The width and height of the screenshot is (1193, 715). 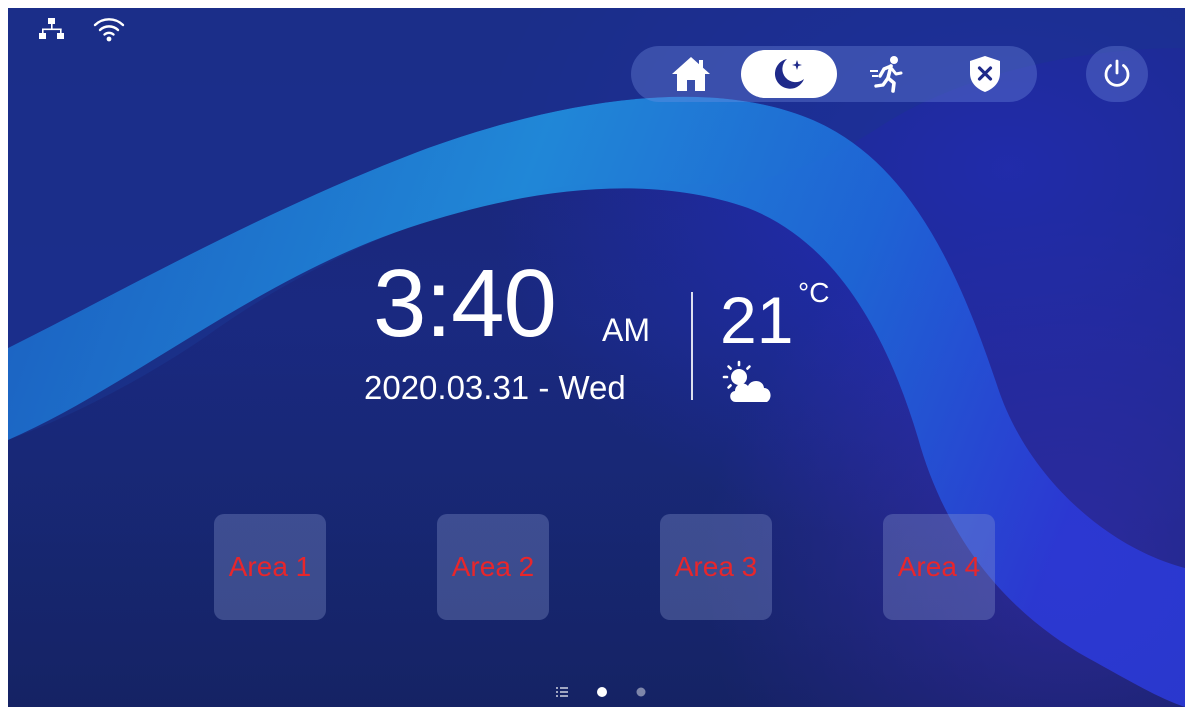 I want to click on home-mode-button, so click(x=691, y=74).